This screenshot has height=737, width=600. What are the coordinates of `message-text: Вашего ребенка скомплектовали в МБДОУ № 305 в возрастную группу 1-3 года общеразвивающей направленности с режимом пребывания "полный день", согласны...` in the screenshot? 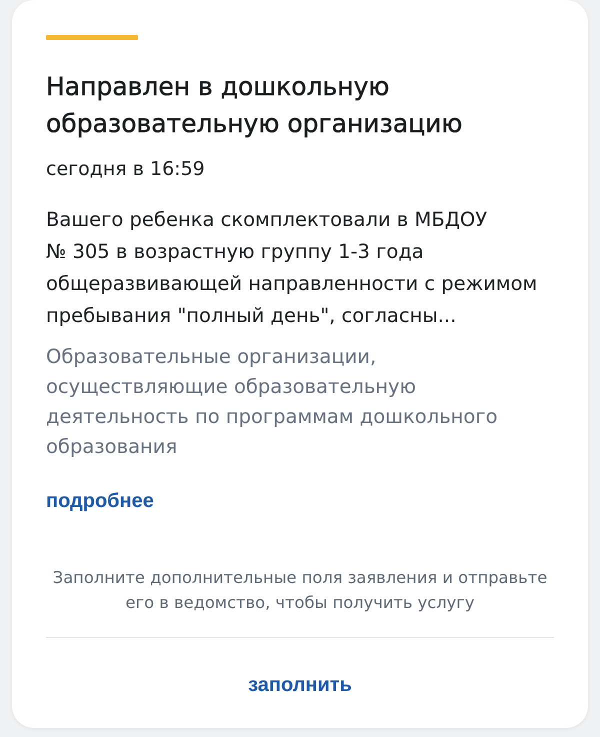 It's located at (292, 268).